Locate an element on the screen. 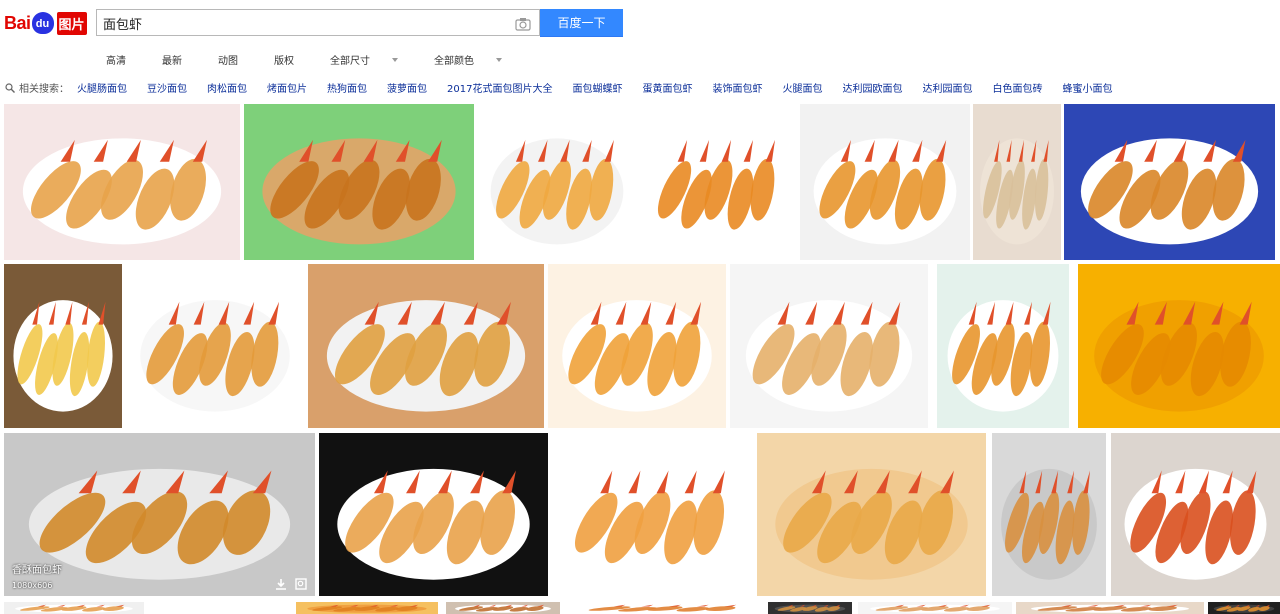 The width and height of the screenshot is (1280, 614). image-tile-fried-shrimp-white-bg is located at coordinates (652, 514).